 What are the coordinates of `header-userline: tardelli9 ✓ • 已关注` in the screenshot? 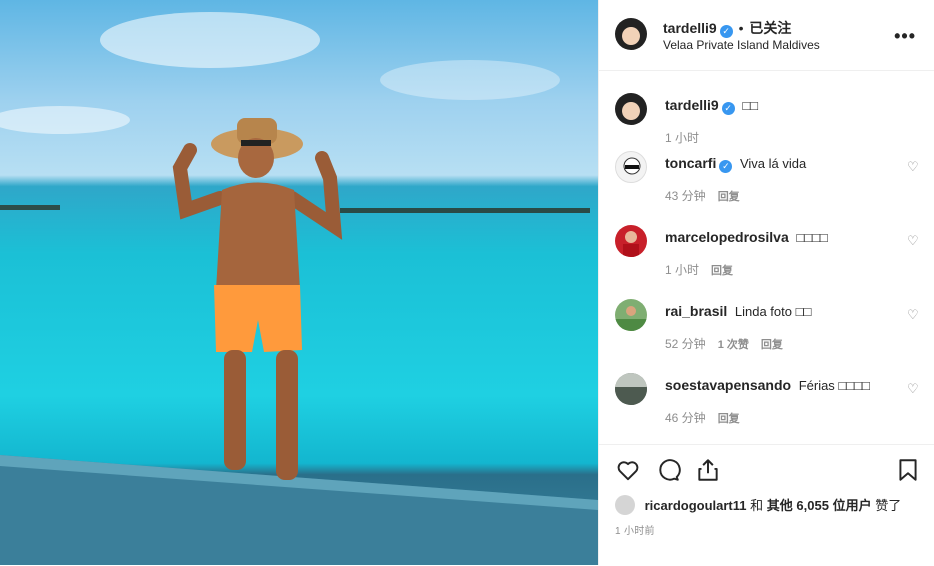 It's located at (727, 28).